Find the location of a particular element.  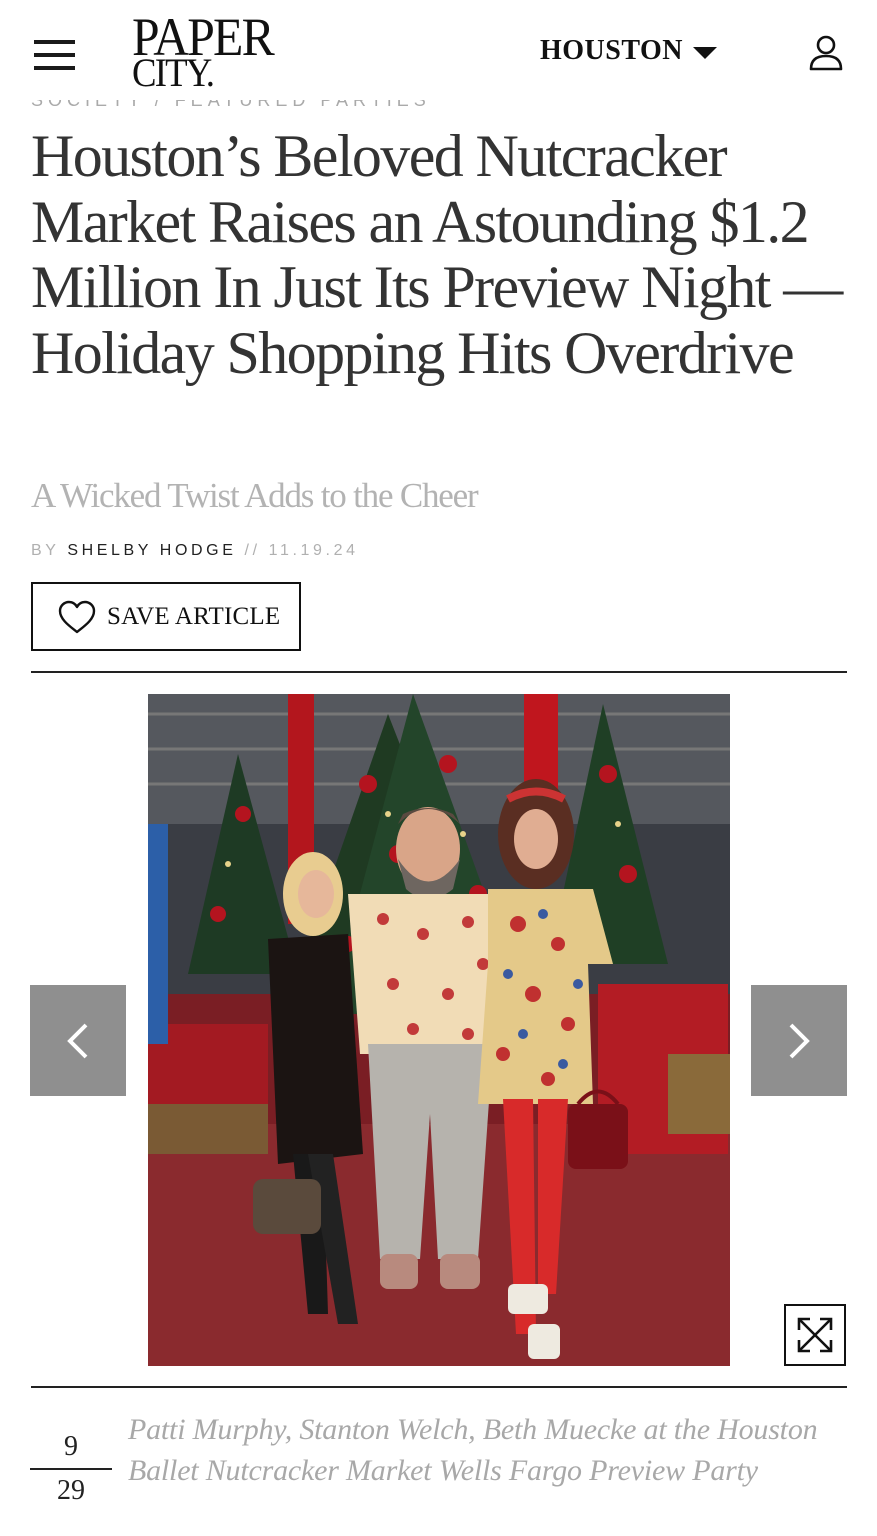

byline: BY SHELBY HODGE // 11.19.24 is located at coordinates (195, 551).